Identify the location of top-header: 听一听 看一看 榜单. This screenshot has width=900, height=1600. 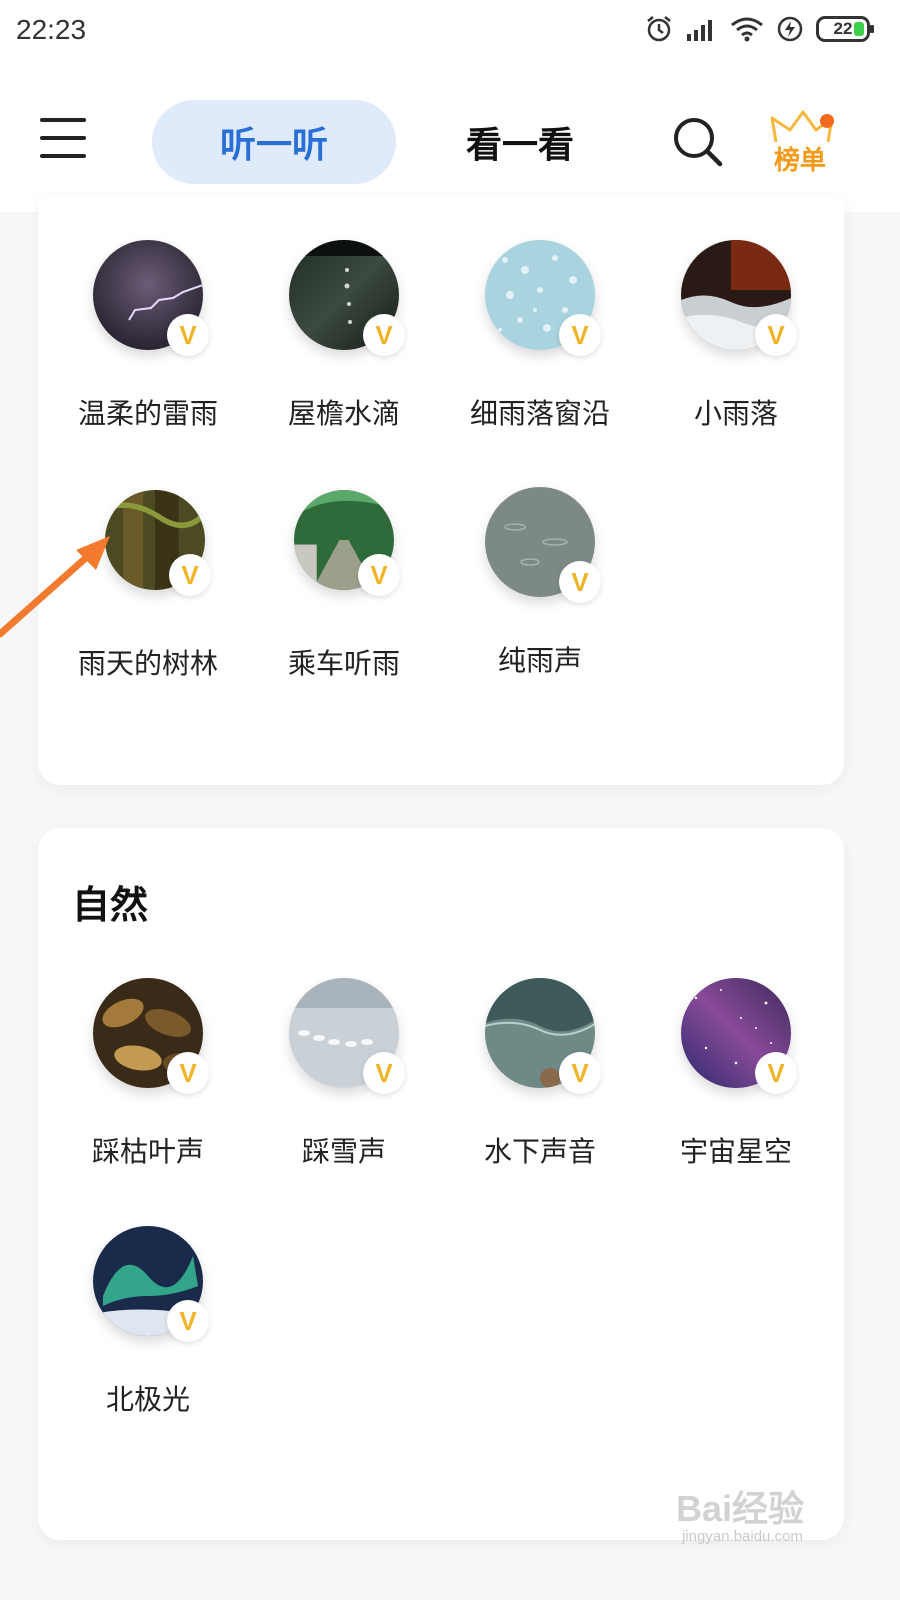
(450, 137).